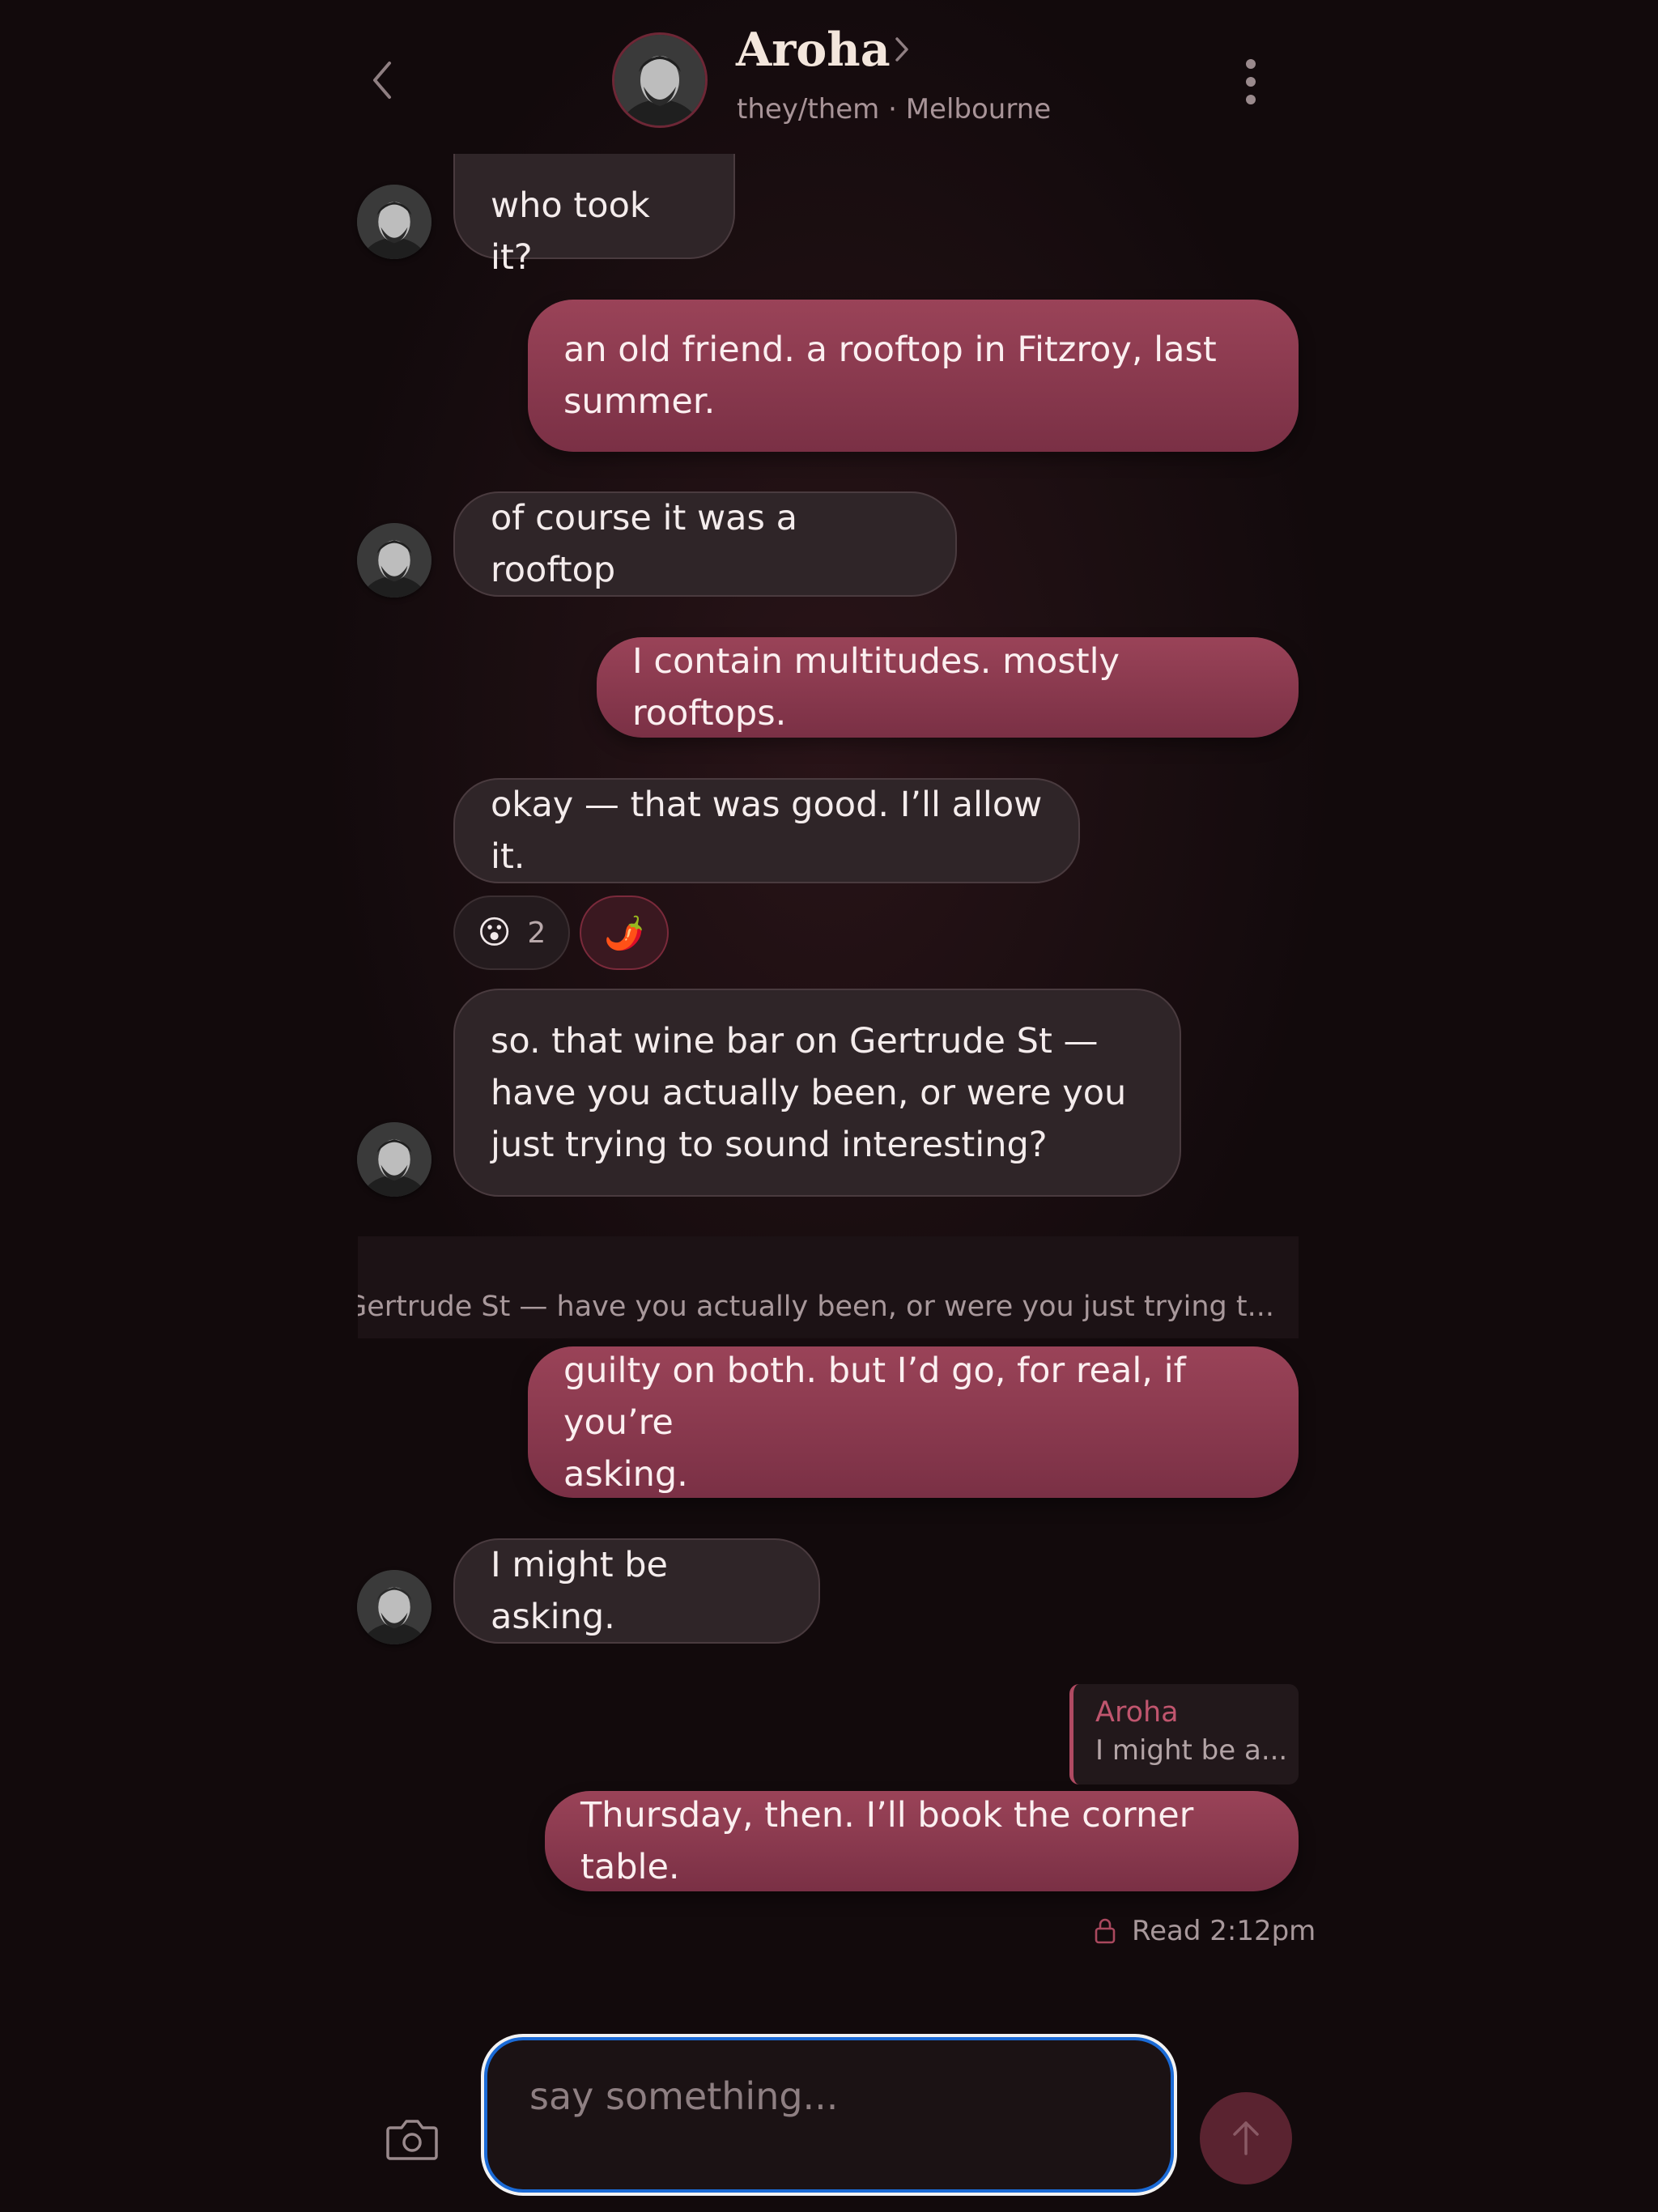 The width and height of the screenshot is (1658, 2212). I want to click on message-text: okay — that was good. I’ll allow it., so click(767, 831).